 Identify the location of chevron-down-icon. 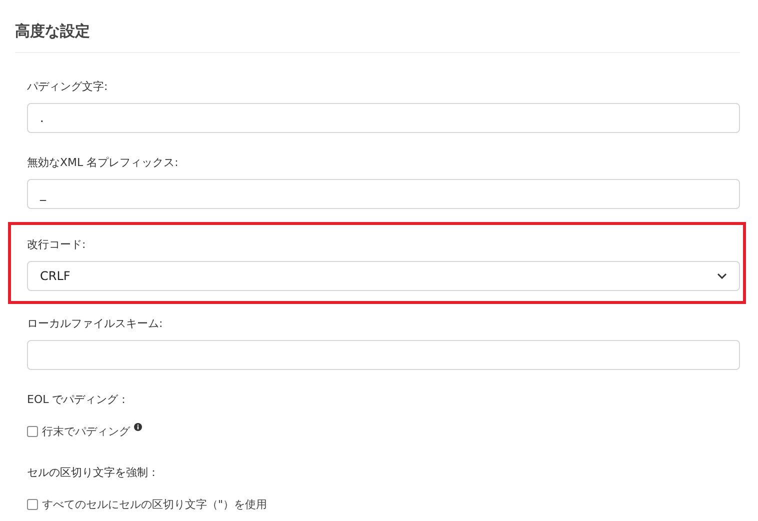
(722, 276).